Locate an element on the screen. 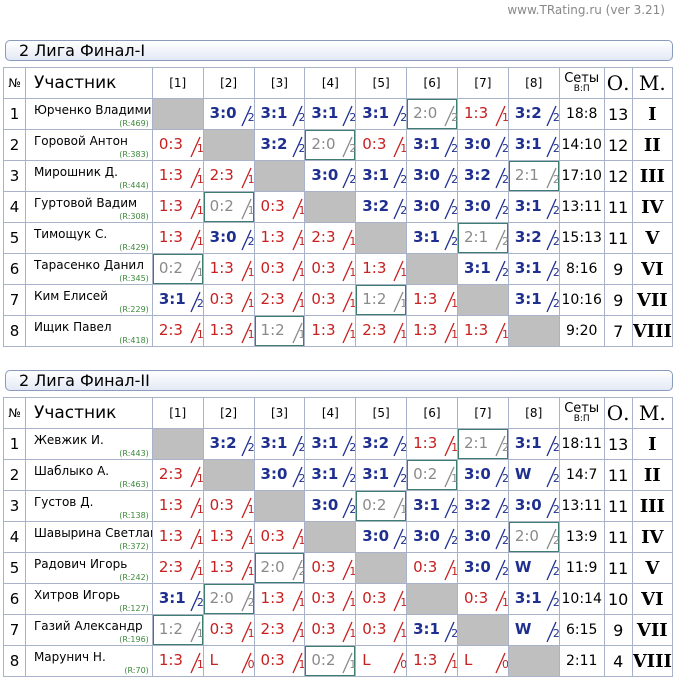 This screenshot has height=678, width=677. player-rating: (R:444) is located at coordinates (134, 185).